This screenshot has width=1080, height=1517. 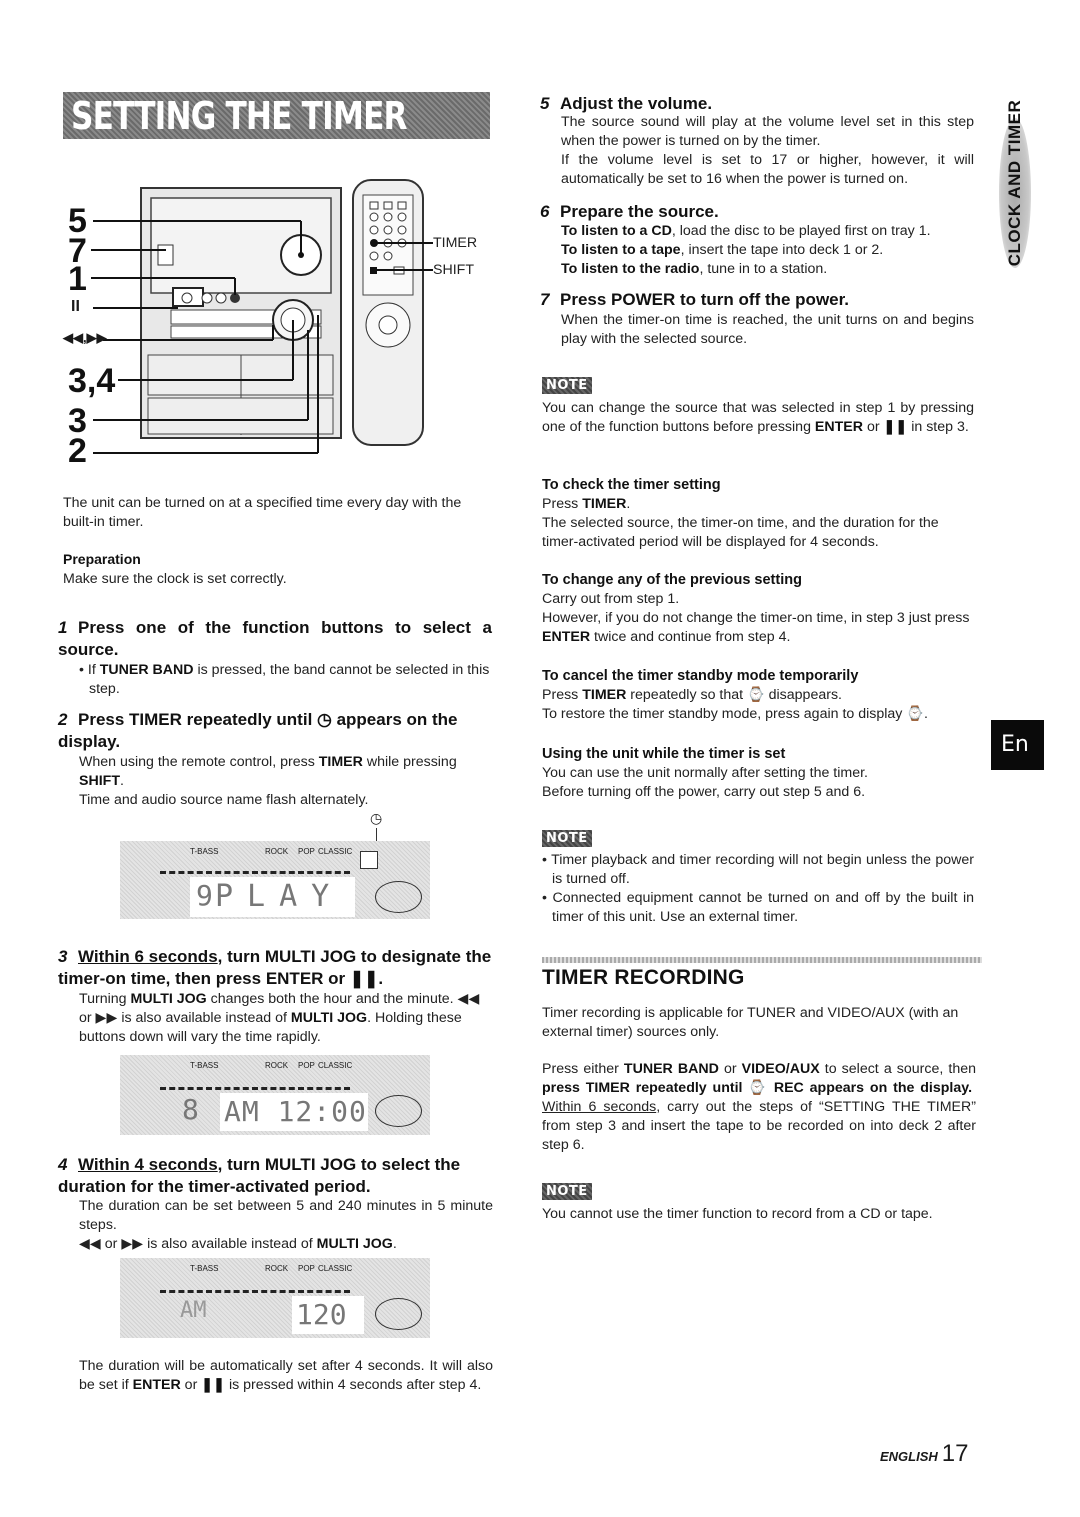 I want to click on change-title: To change any of the previous setting, so click(x=672, y=580).